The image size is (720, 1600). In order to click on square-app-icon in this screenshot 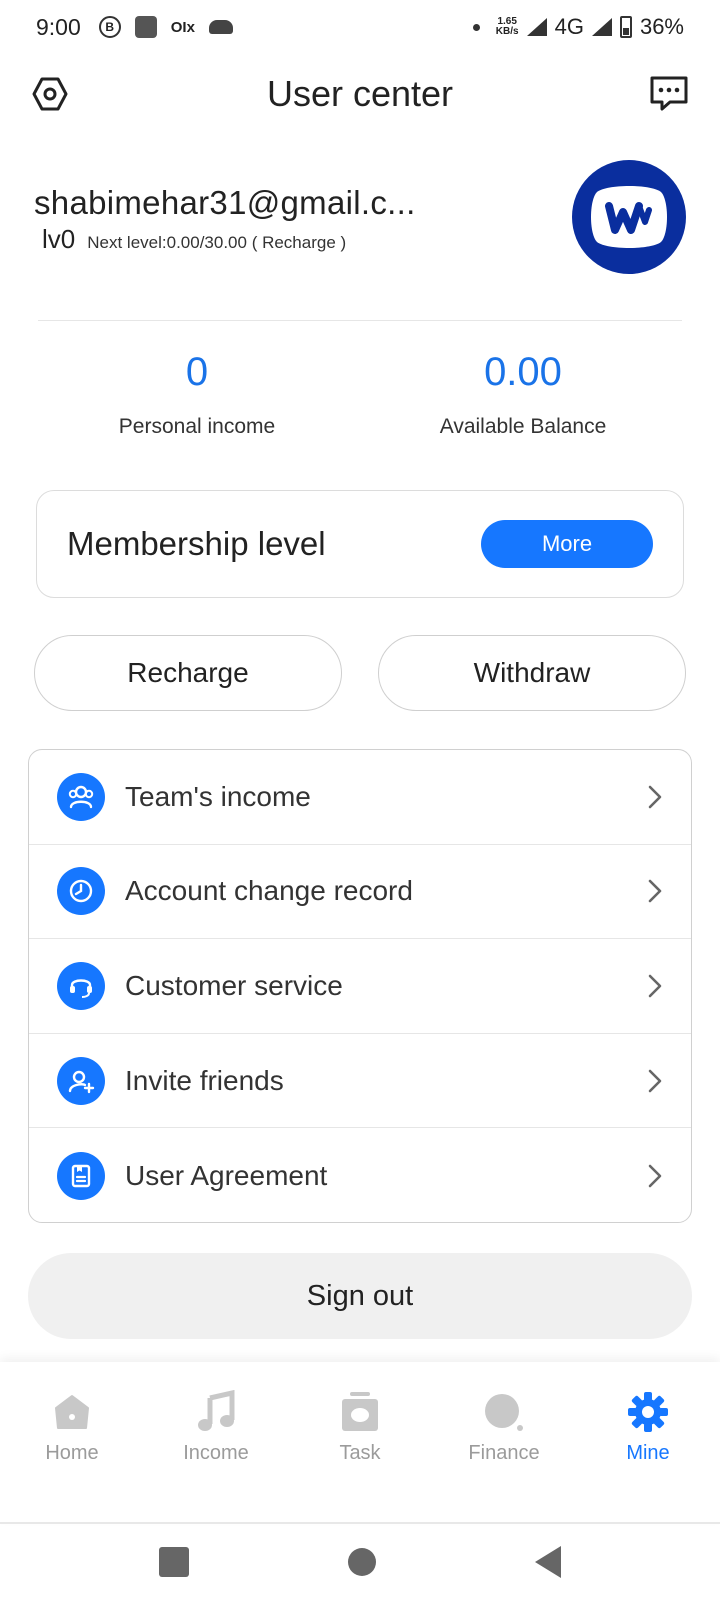, I will do `click(145, 27)`.